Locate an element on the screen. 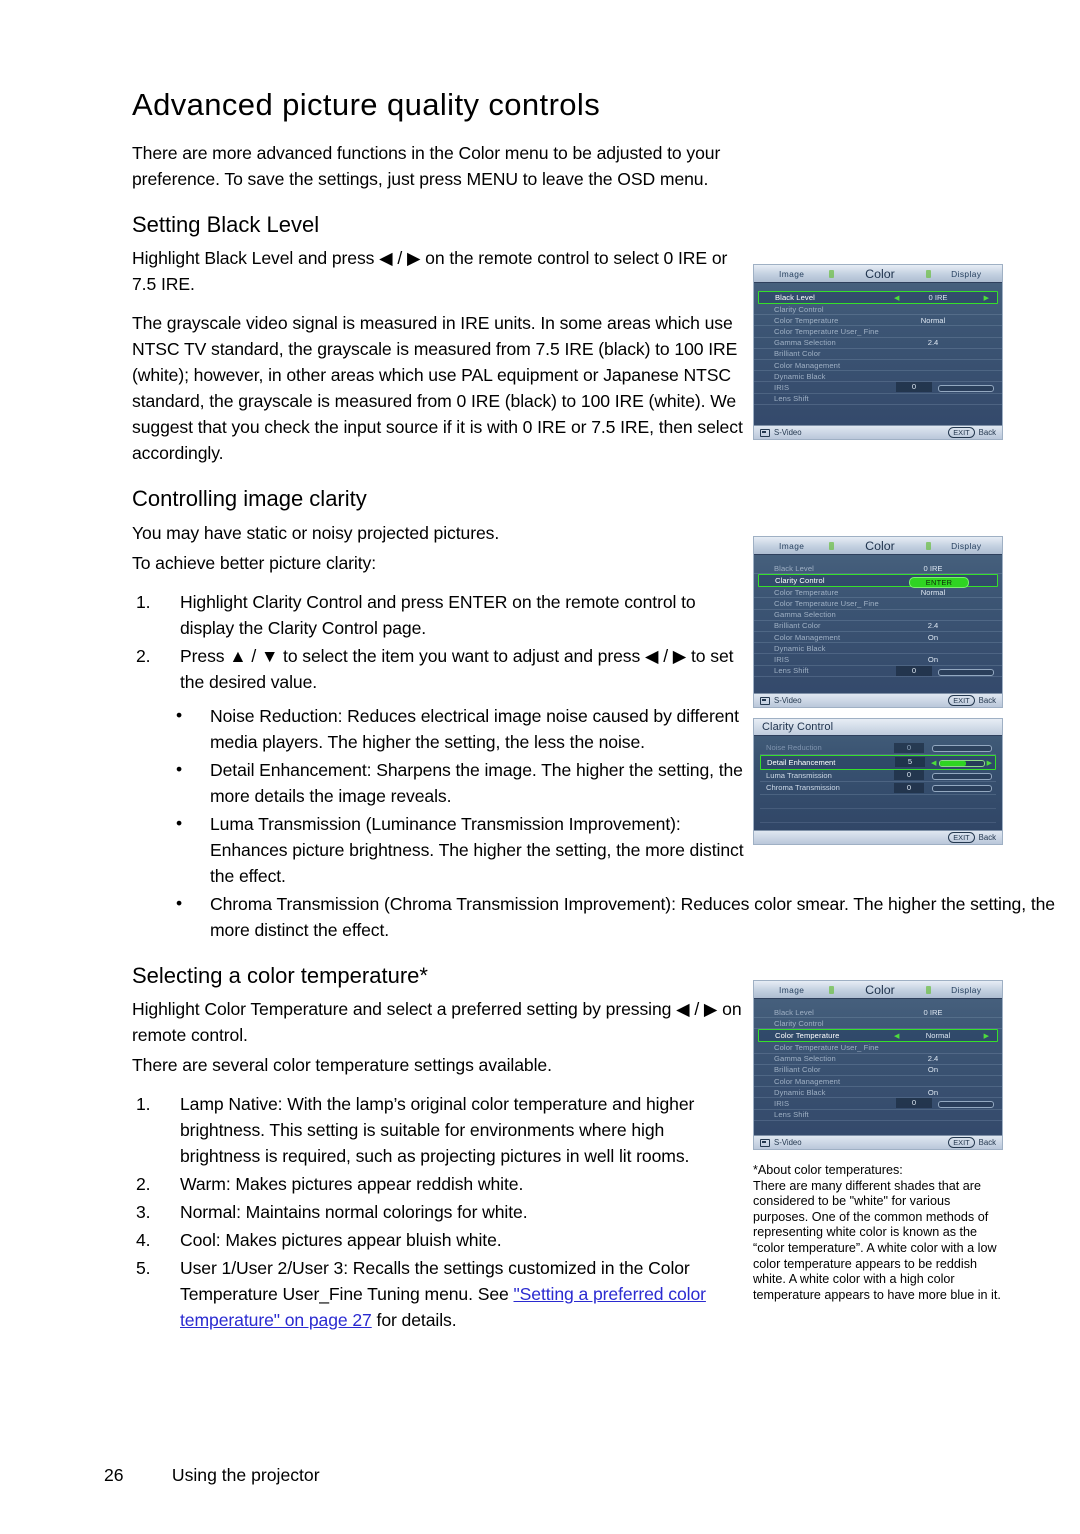  menu-row-value: 2.4 is located at coordinates (933, 343).